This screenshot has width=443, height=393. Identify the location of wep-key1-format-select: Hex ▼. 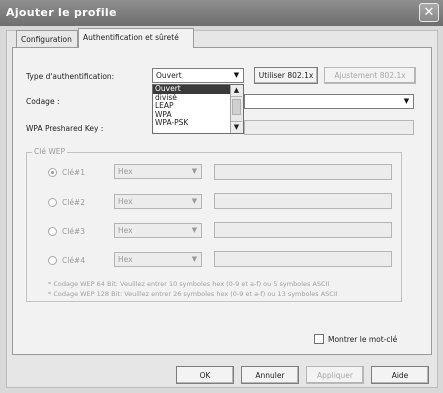
(158, 171).